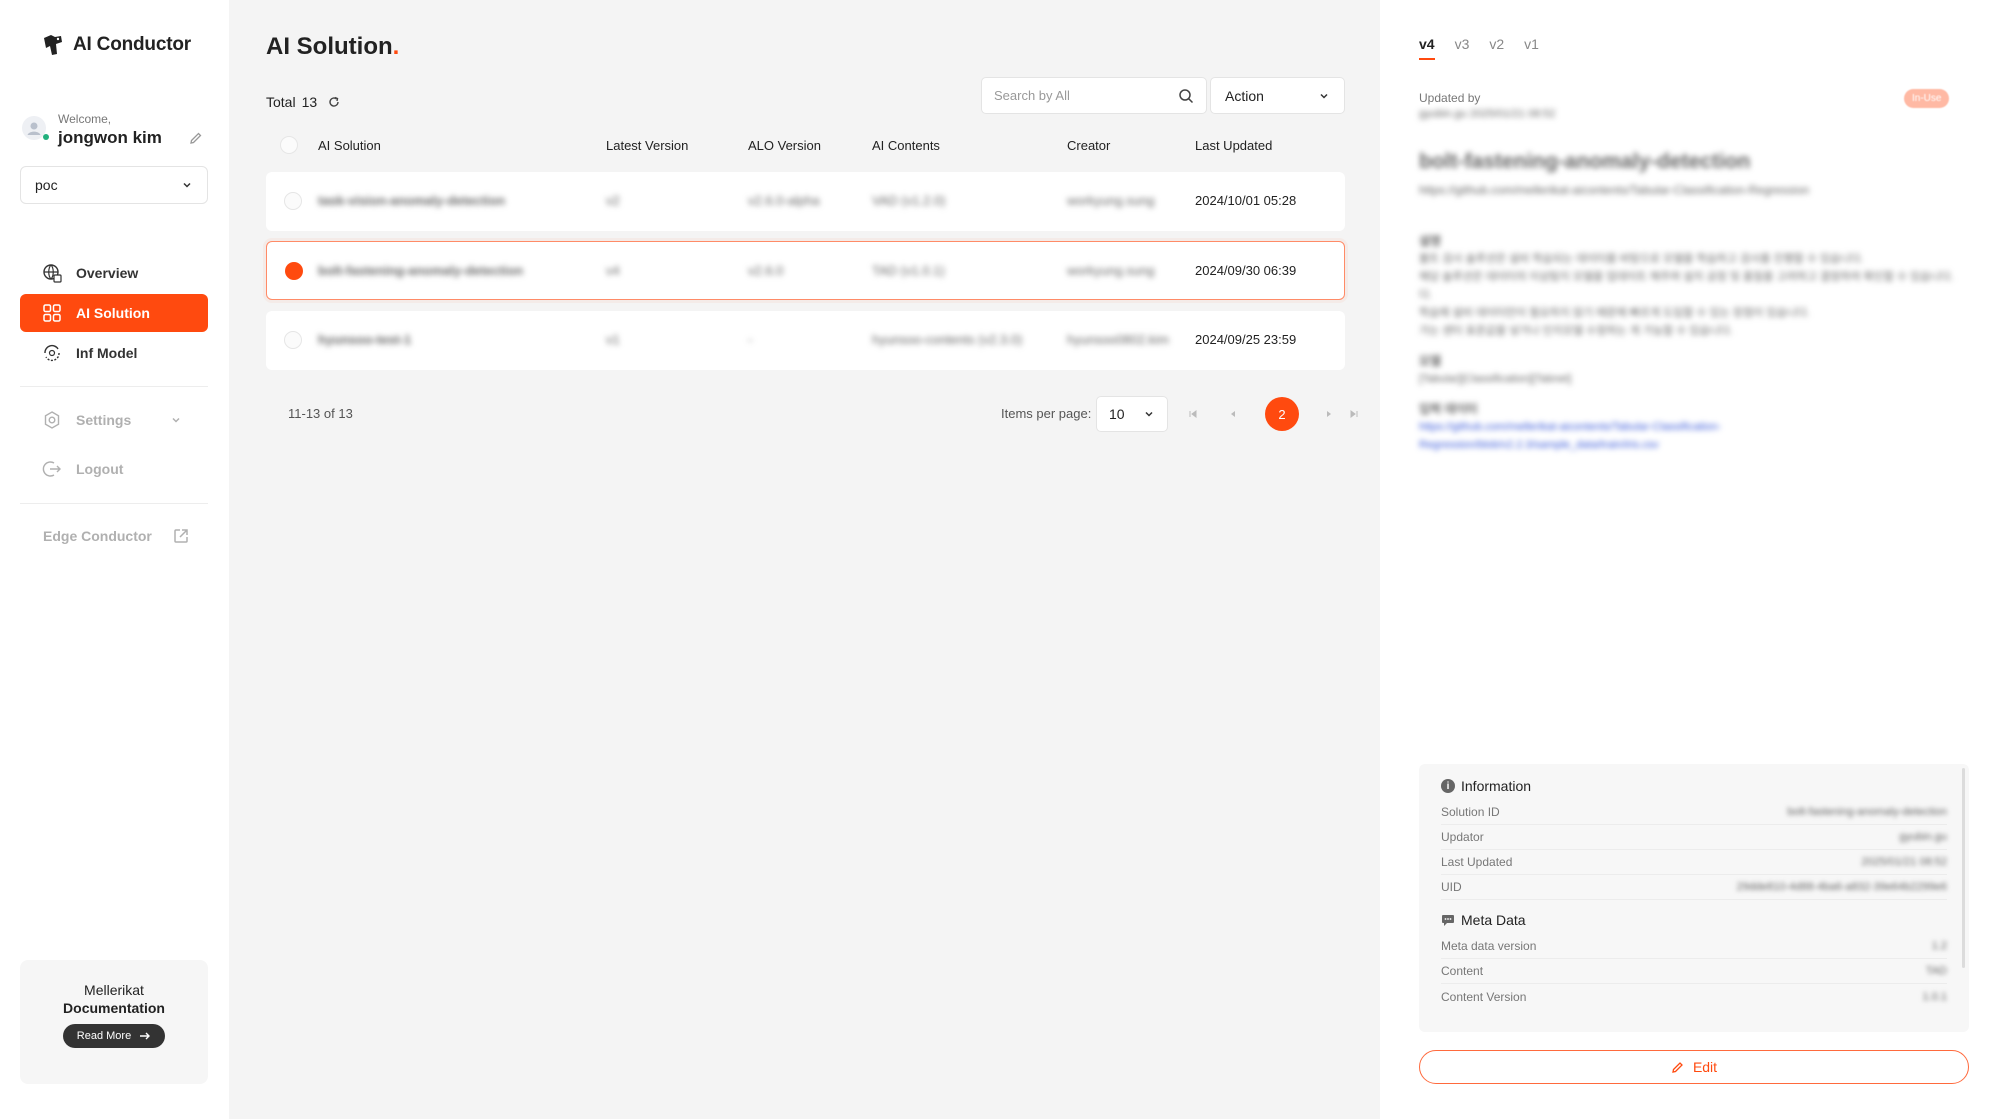 The width and height of the screenshot is (2000, 1119). I want to click on action-label: Action, so click(1244, 95).